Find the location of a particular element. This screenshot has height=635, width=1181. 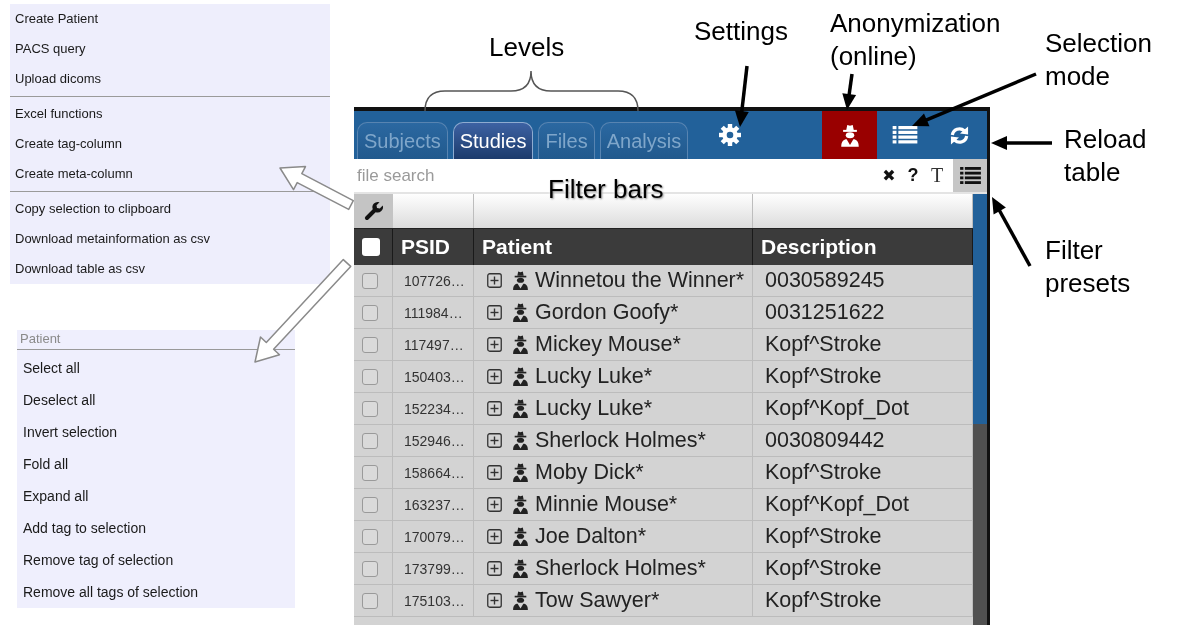

menu-item: Remove all tags of selection is located at coordinates (156, 592).